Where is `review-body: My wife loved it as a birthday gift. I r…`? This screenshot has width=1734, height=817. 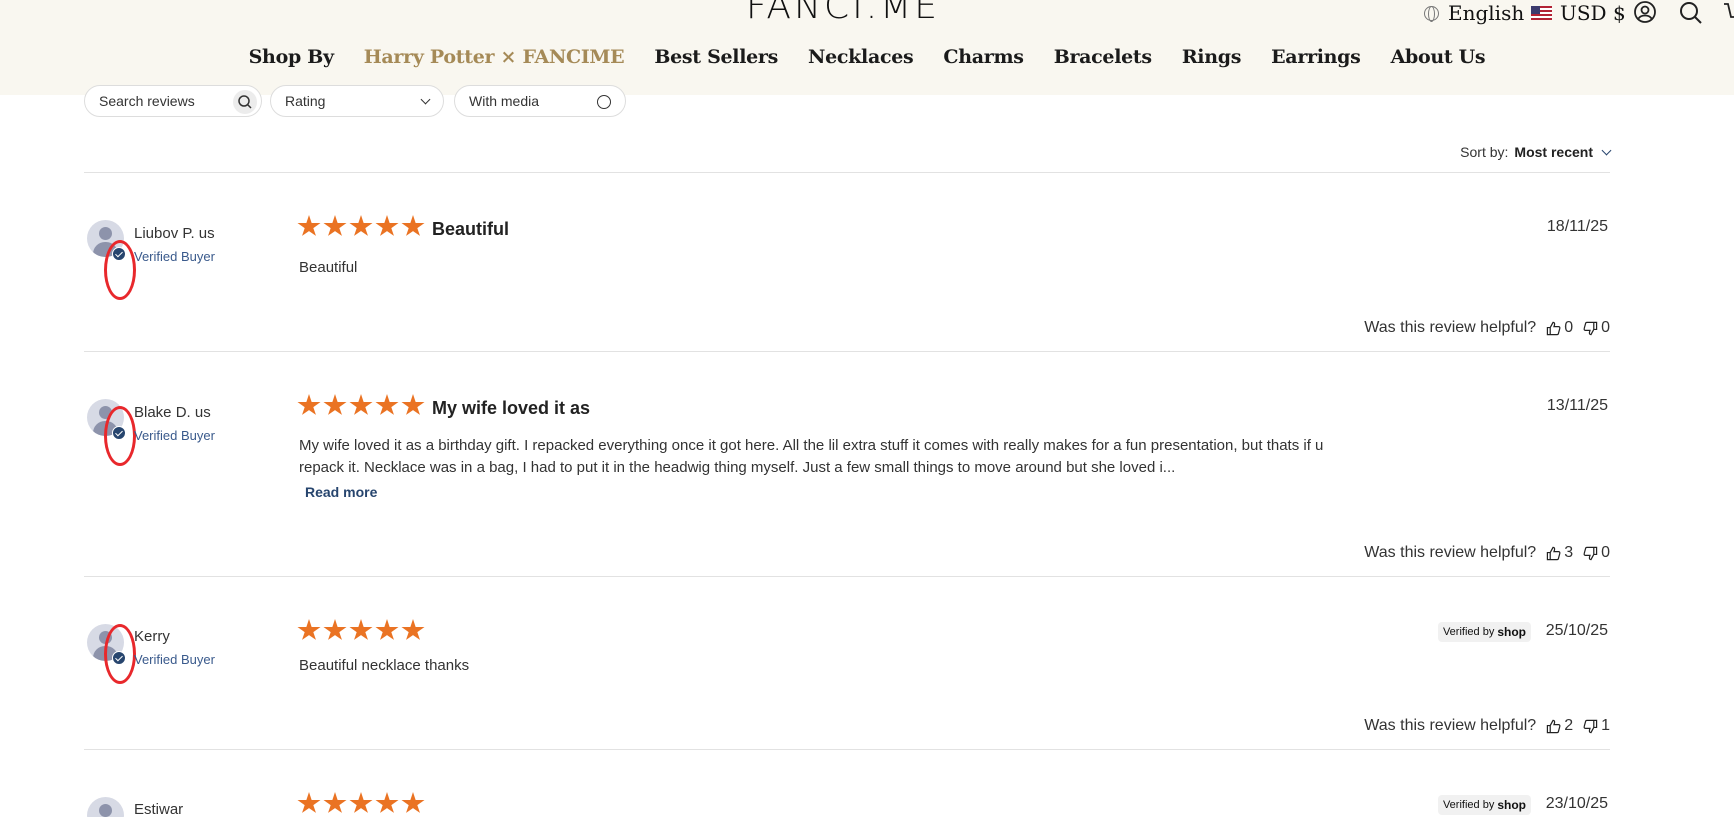
review-body: My wife loved it as a birthday gift. I r… is located at coordinates (811, 456).